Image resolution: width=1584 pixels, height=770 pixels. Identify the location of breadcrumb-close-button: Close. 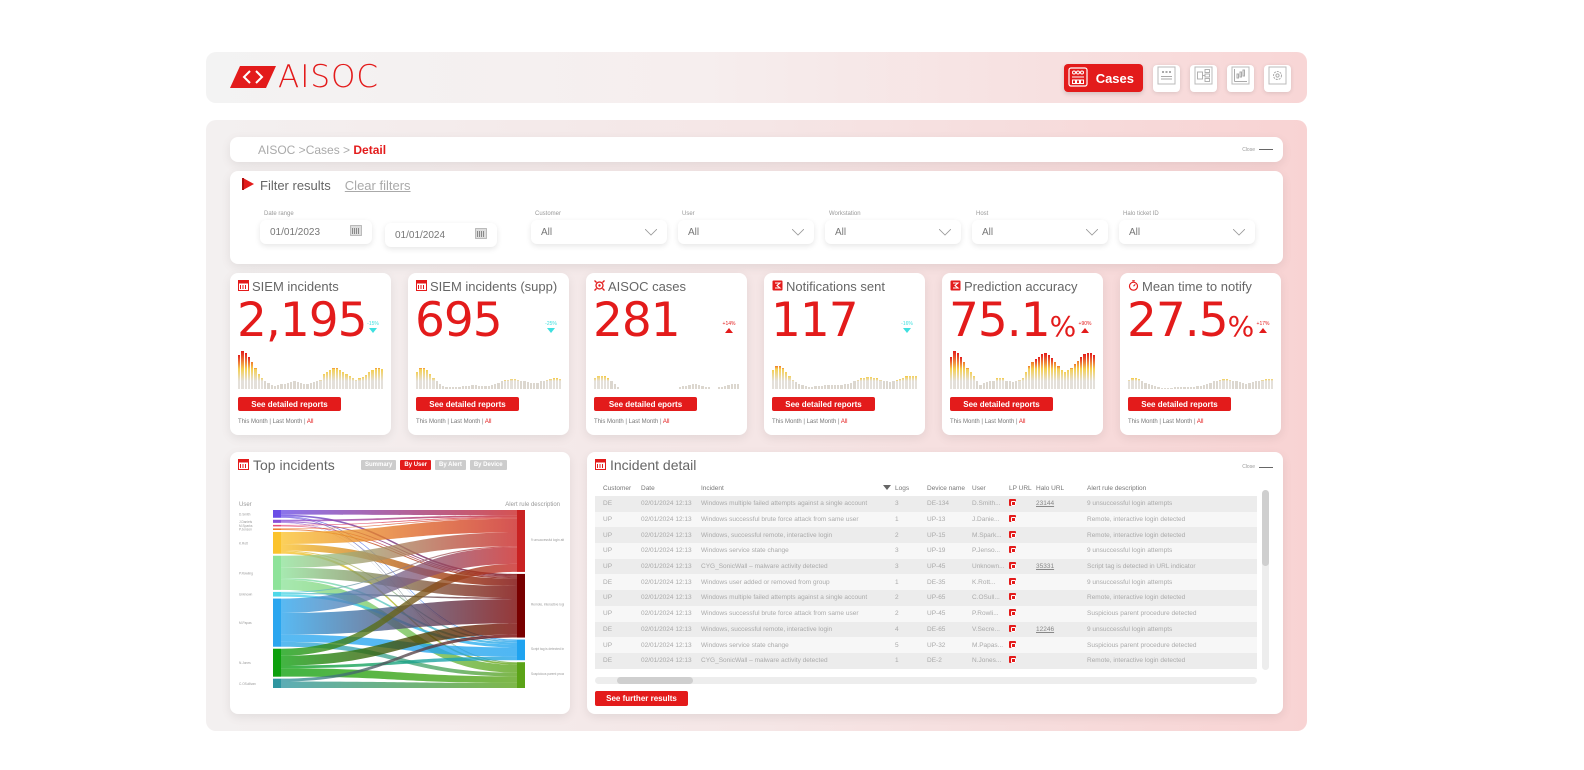
(1257, 150).